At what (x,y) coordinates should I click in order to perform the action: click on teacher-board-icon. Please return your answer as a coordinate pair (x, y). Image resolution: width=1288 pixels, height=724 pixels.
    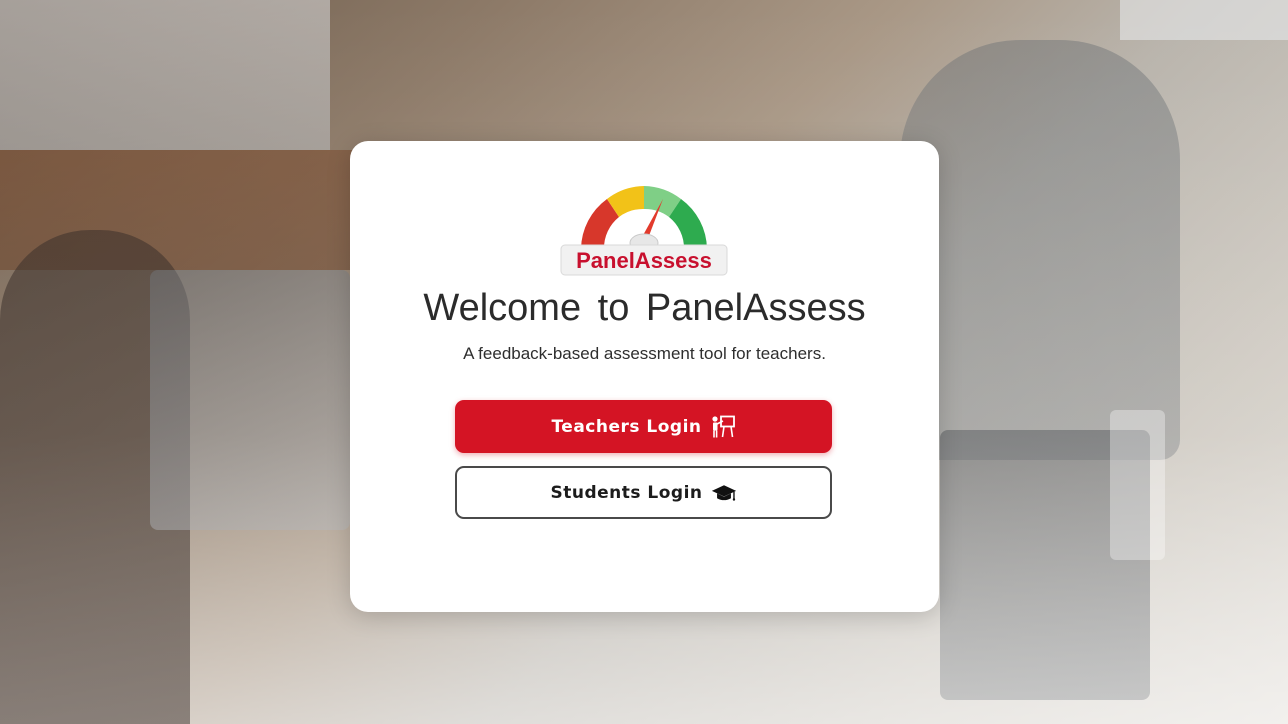
    Looking at the image, I should click on (723, 426).